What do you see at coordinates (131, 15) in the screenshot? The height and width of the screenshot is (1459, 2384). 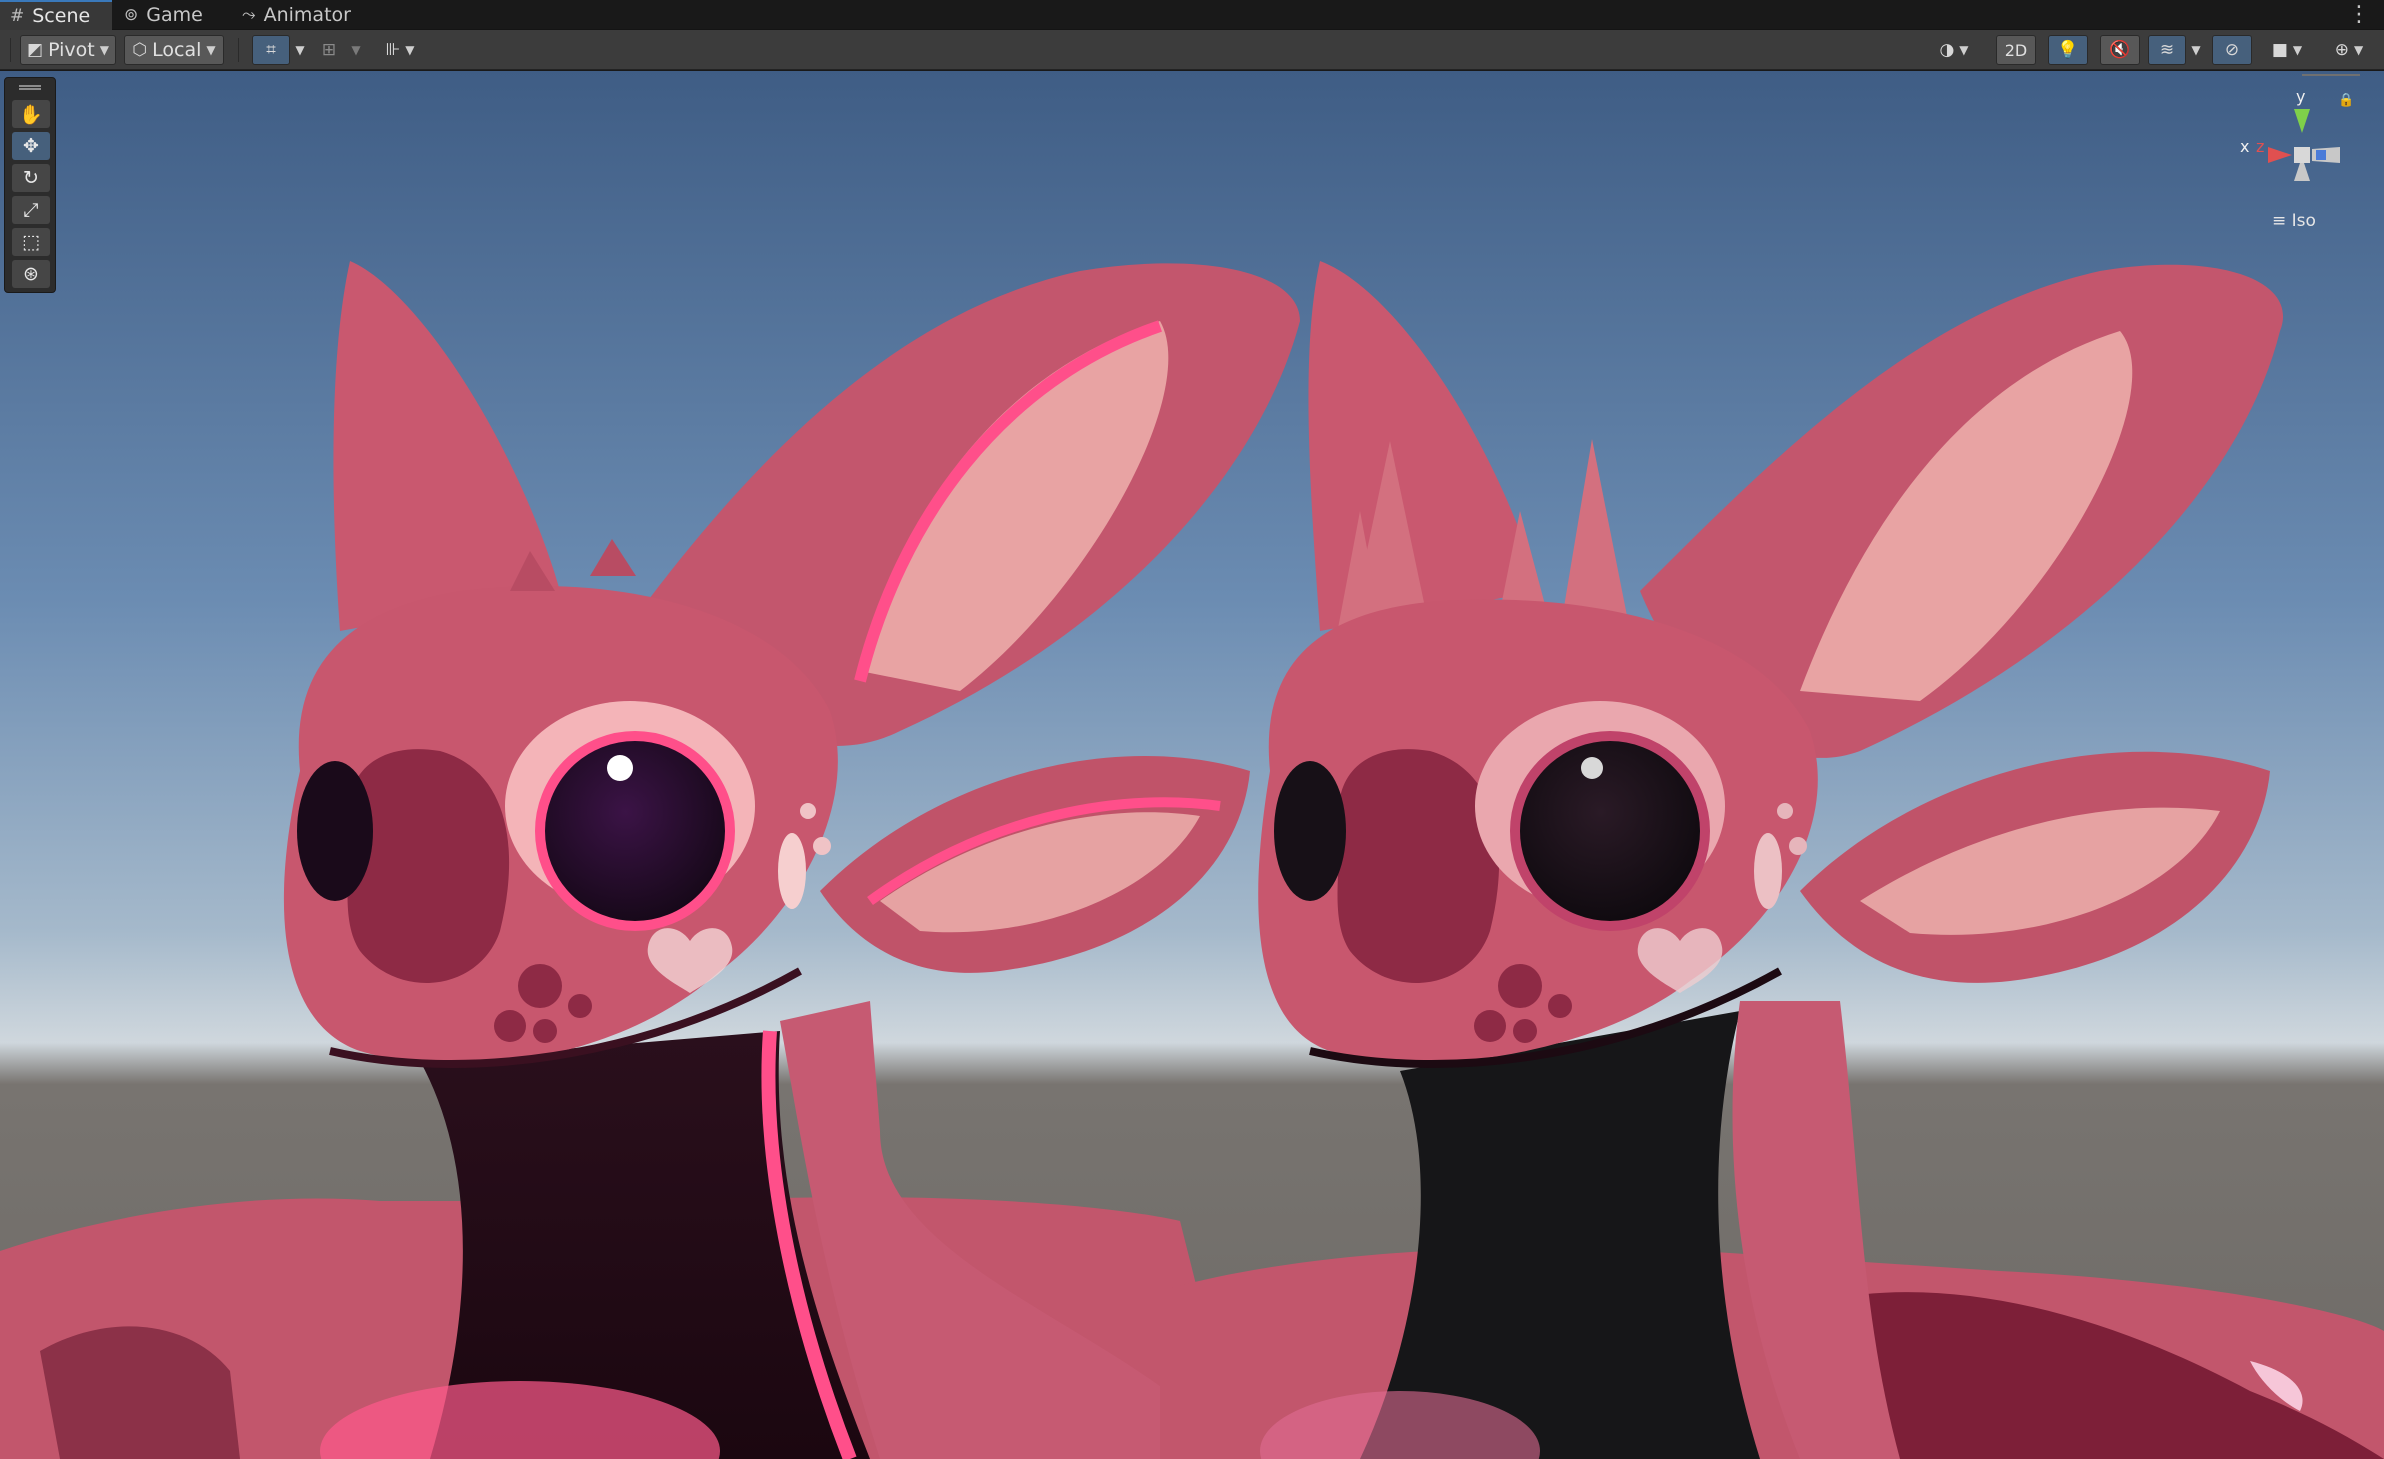 I see `gamepad-icon: ⊚` at bounding box center [131, 15].